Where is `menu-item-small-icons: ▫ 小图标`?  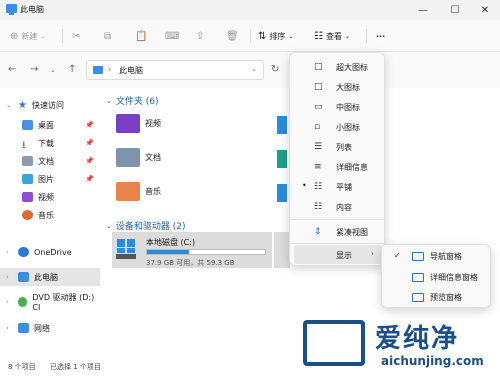 menu-item-small-icons: ▫ 小图标 is located at coordinates (338, 126).